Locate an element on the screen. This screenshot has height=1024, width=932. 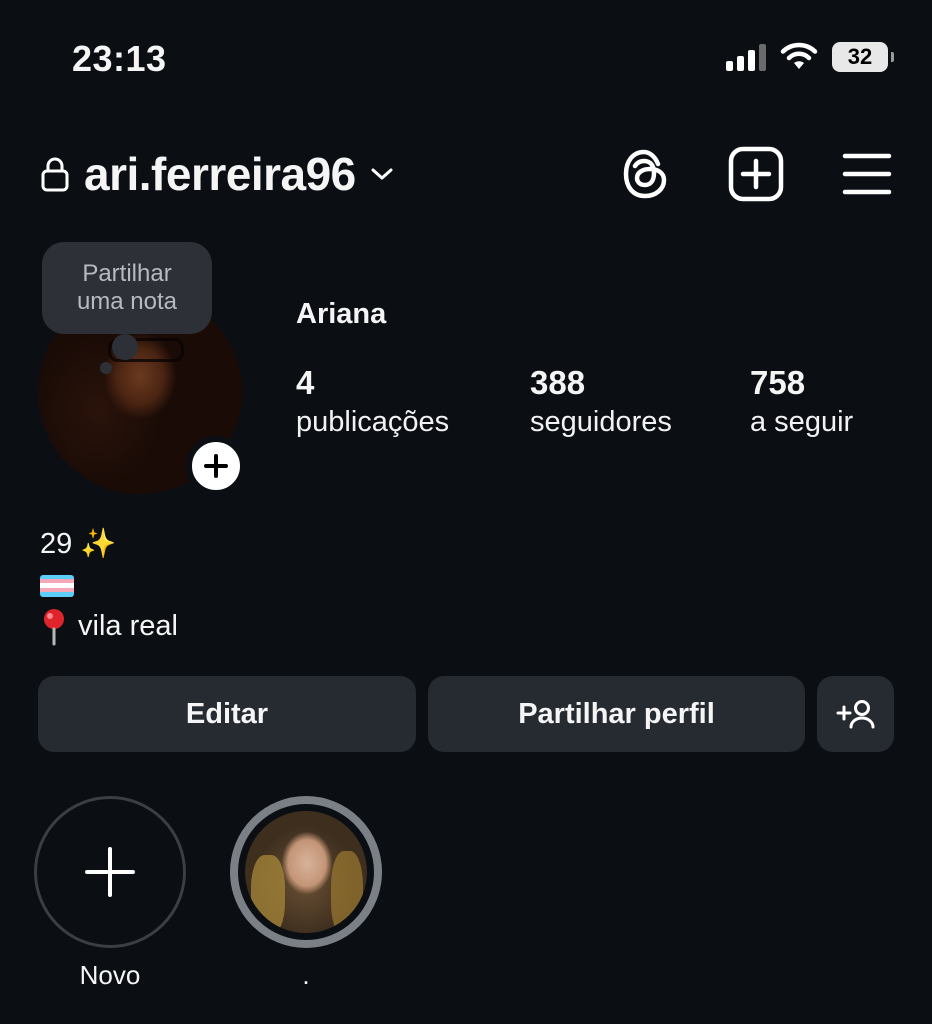
create-button is located at coordinates (756, 174).